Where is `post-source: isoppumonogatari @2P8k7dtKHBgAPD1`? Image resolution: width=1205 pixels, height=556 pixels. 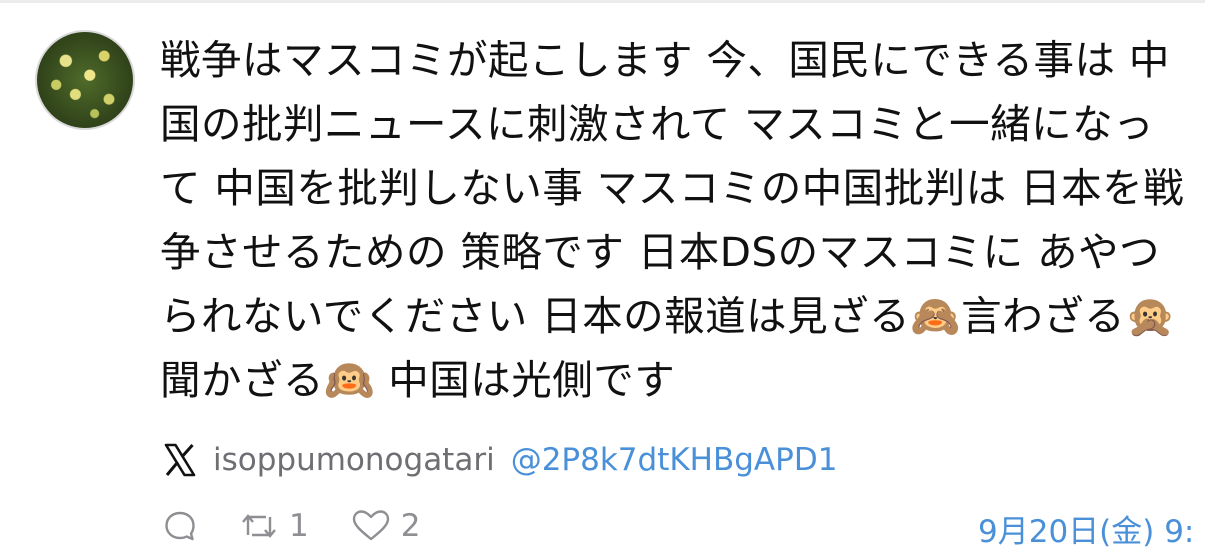
post-source: isoppumonogatari @2P8k7dtKHBgAPD1 is located at coordinates (500, 460).